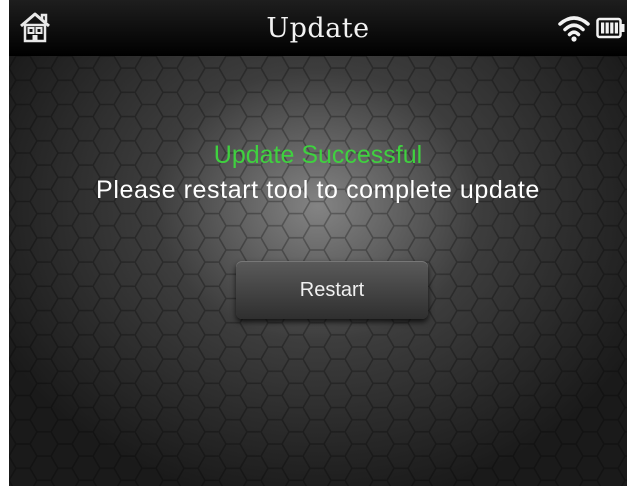 The height and width of the screenshot is (486, 636). I want to click on update-status: Update Successful, so click(318, 155).